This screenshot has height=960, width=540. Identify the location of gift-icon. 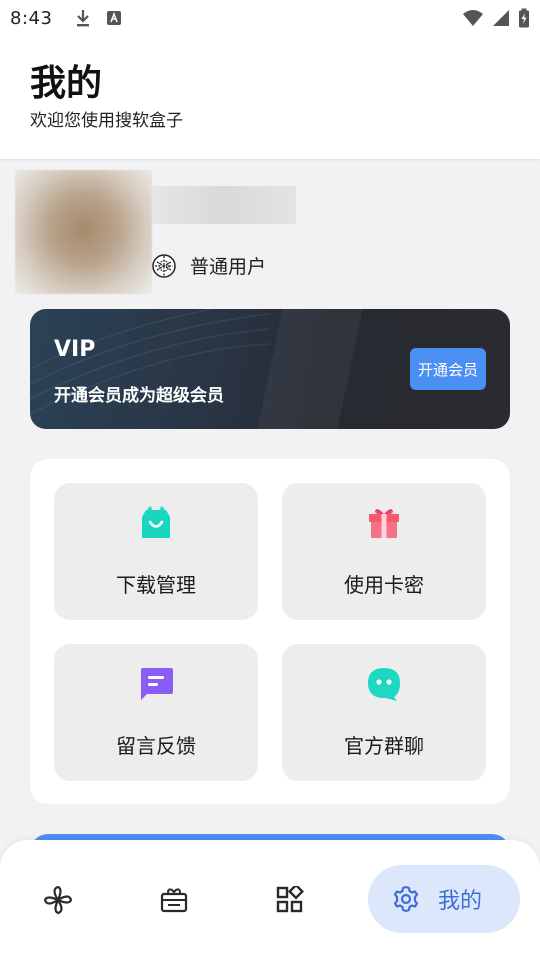
(384, 523).